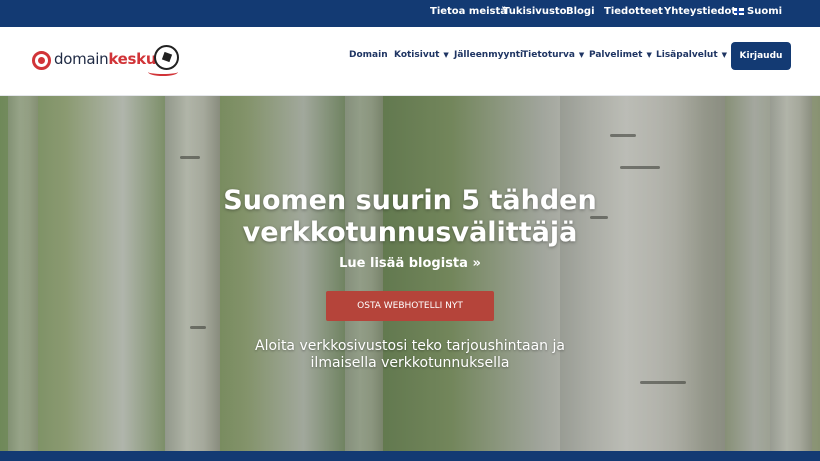 This screenshot has width=820, height=461. I want to click on top-link-news: Tiedotteet, so click(633, 11).